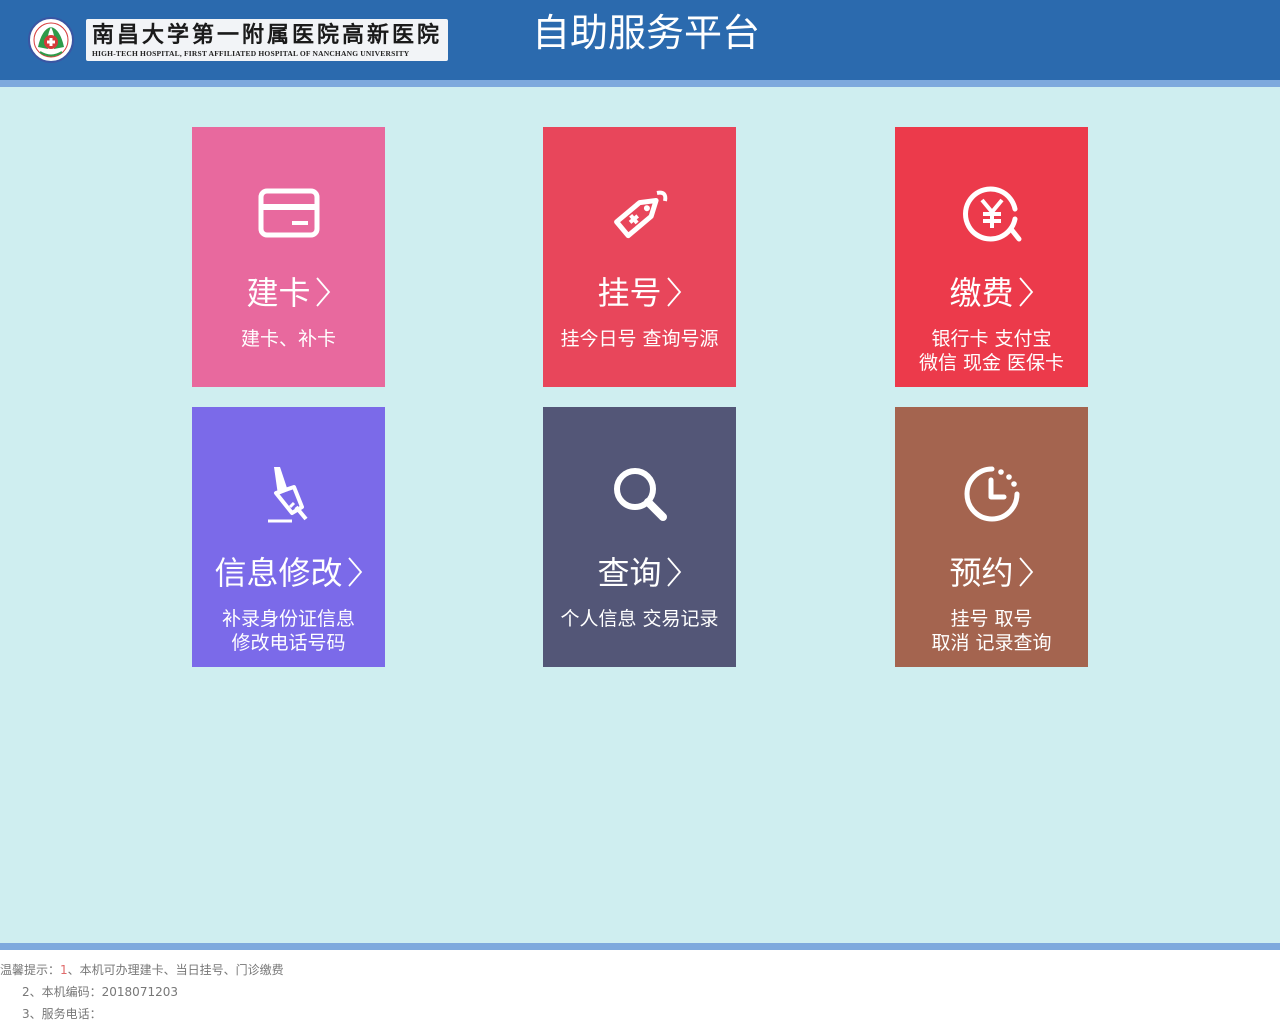  I want to click on tile-subtitle-line: 个人信息 交易记录, so click(639, 619).